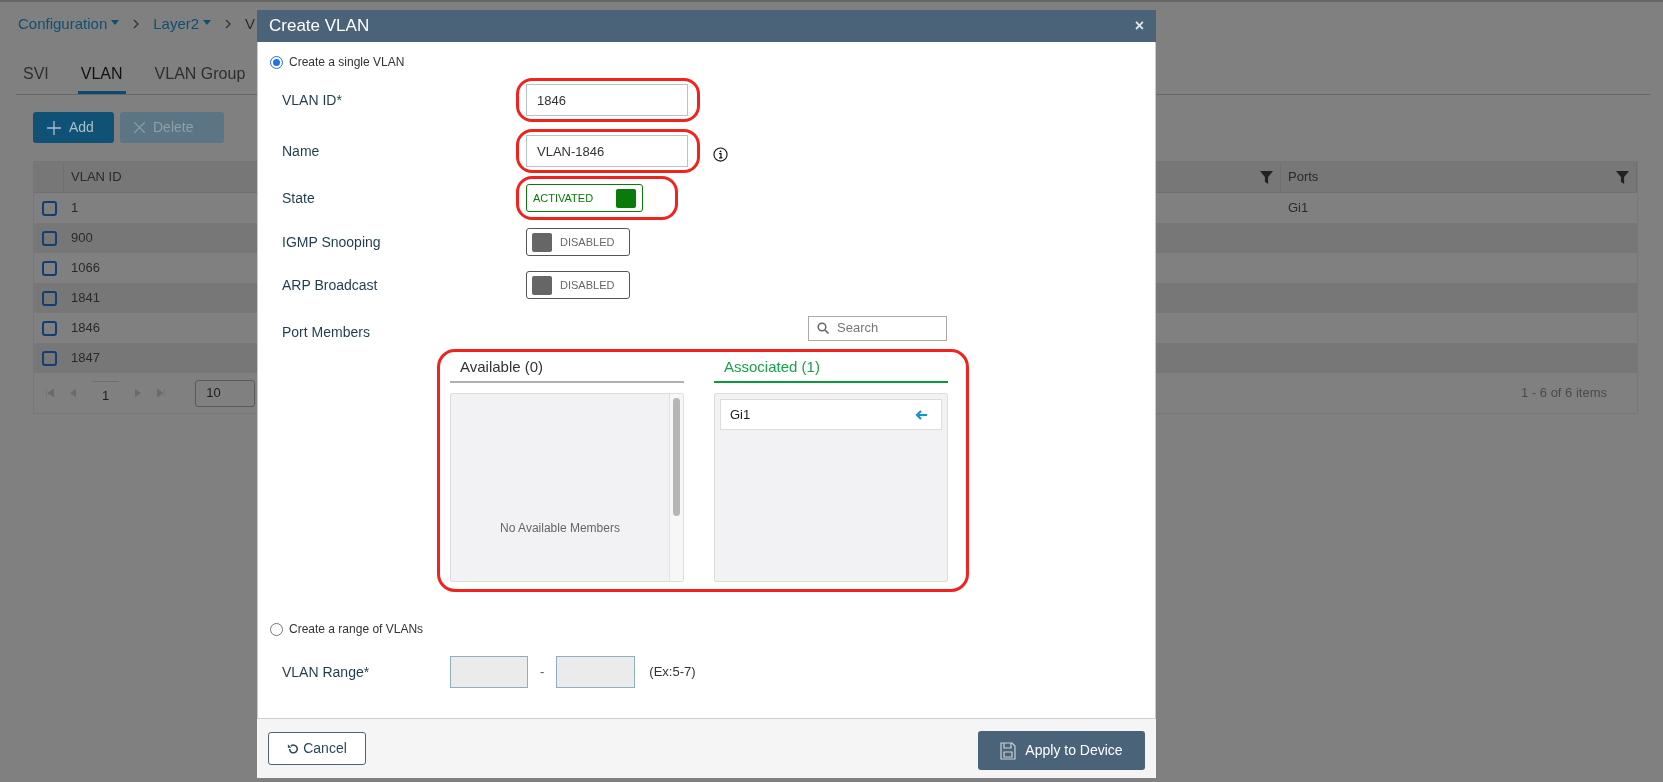 This screenshot has width=1663, height=782. What do you see at coordinates (1139, 26) in the screenshot?
I see `close-button: ×` at bounding box center [1139, 26].